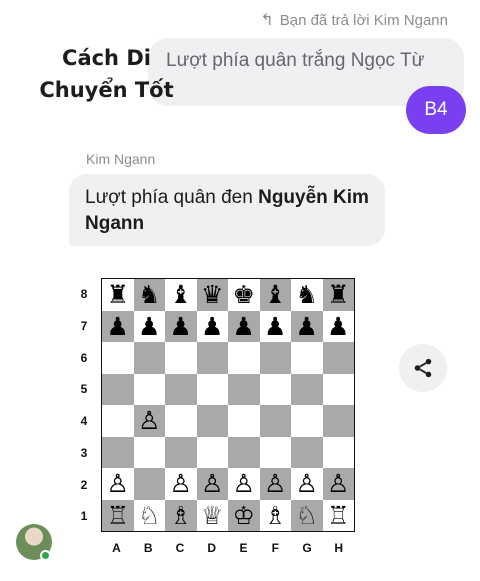 The height and width of the screenshot is (581, 480). Describe the element at coordinates (149, 358) in the screenshot. I see `board-square-b6` at that location.